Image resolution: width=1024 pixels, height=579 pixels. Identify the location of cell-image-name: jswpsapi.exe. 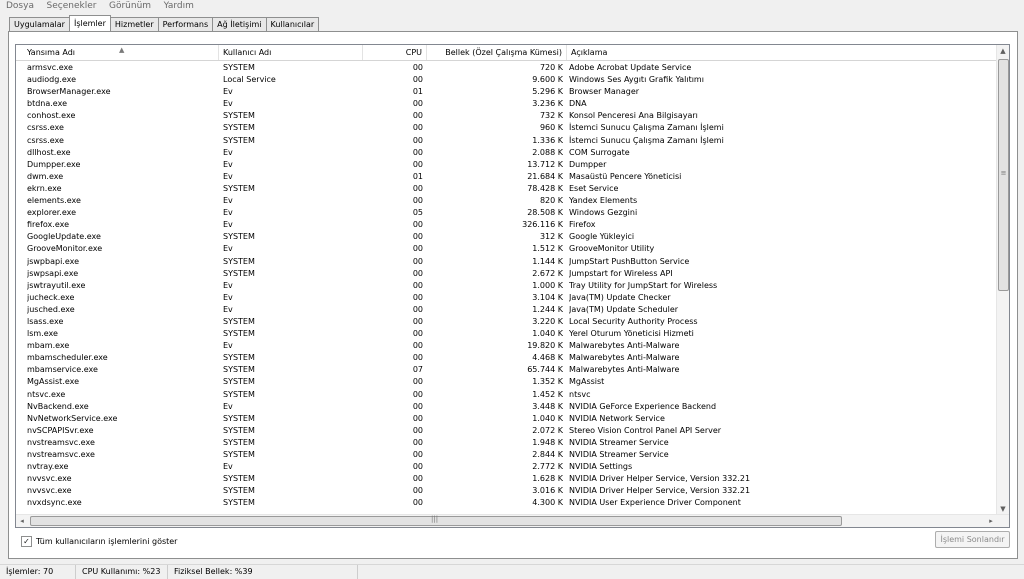
(53, 273).